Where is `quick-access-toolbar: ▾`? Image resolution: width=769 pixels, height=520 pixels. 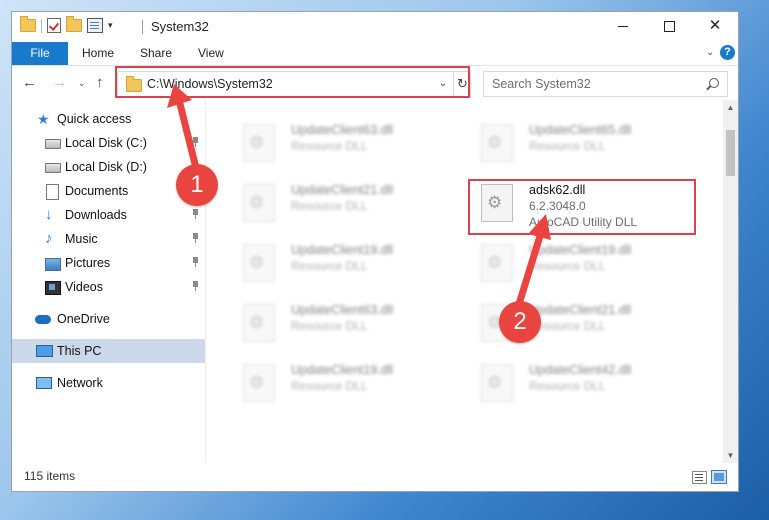 quick-access-toolbar: ▾ is located at coordinates (66, 24).